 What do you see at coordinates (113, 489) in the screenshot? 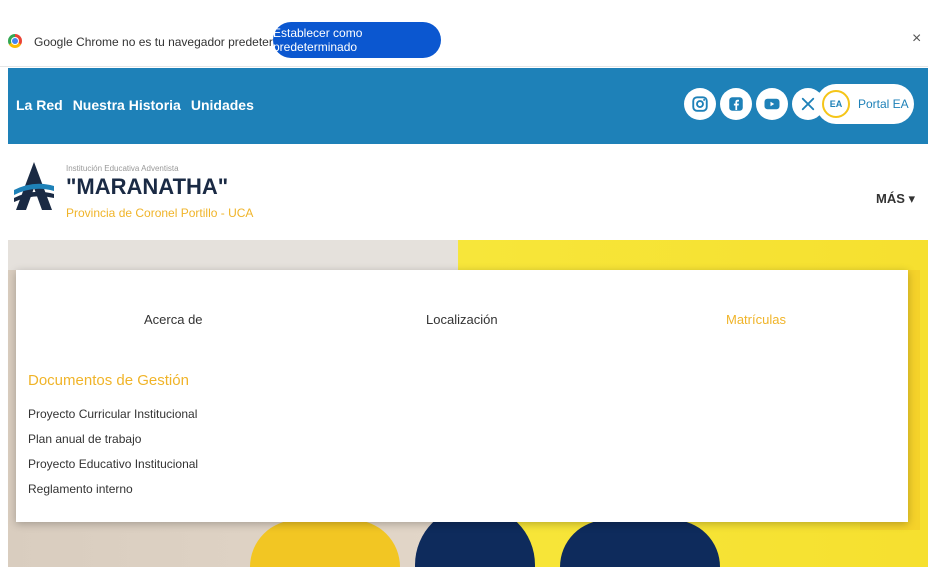
I see `list-item: Reglamento interno` at bounding box center [113, 489].